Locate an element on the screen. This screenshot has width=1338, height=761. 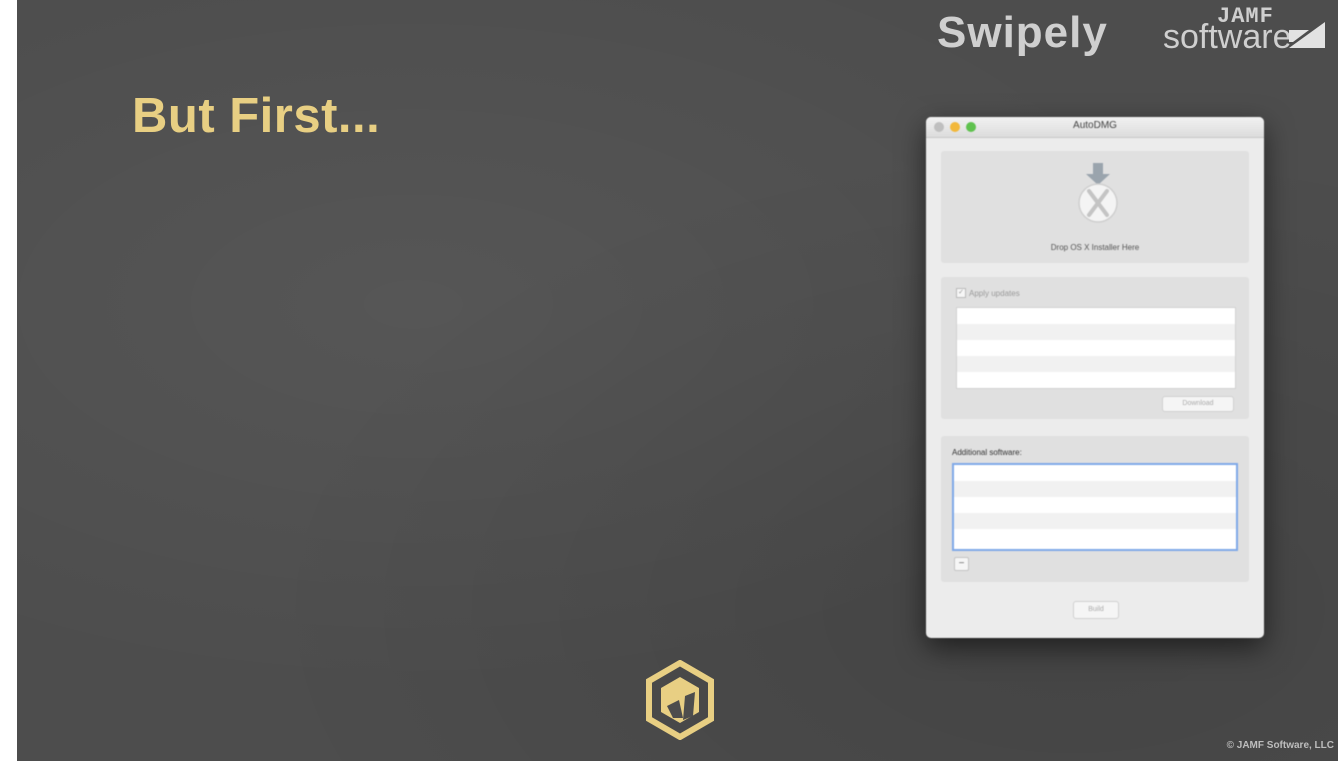
swipely-logo: Swipely is located at coordinates (1022, 32).